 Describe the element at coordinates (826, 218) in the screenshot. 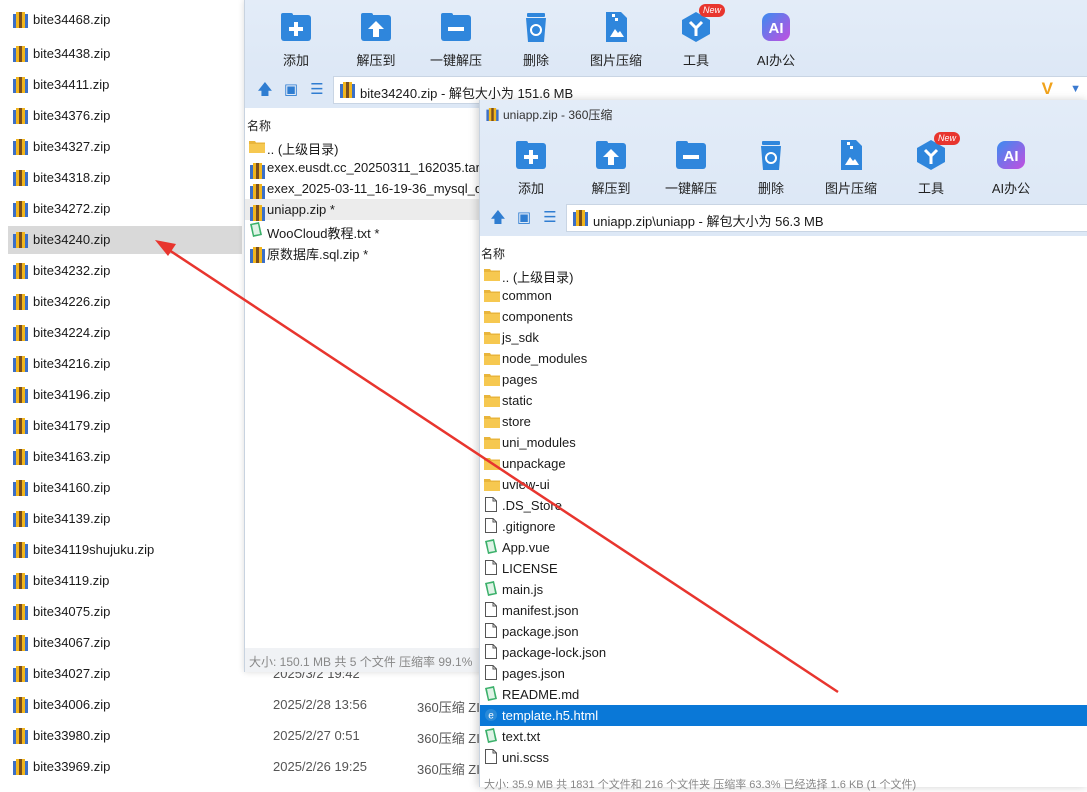

I see `address-path-box-2: uniapp.zip\uniapp - 解包大小为 56.3 MB` at that location.